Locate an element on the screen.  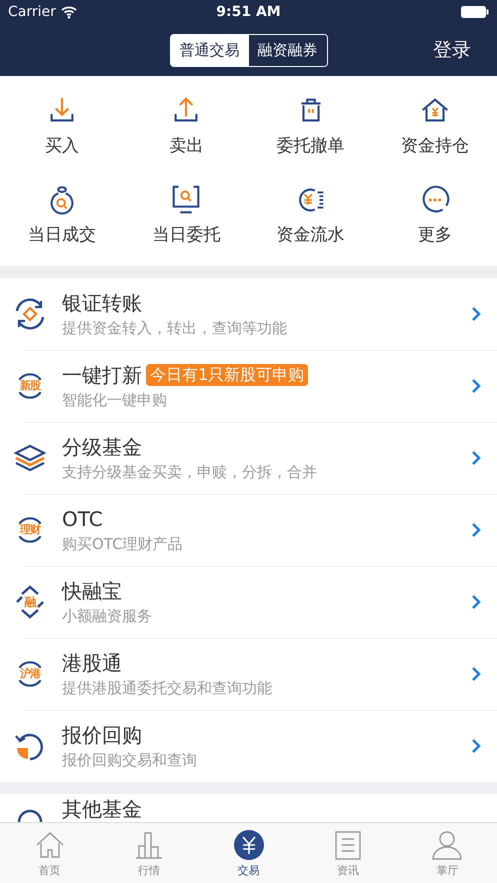
service-description: 小额融资服务 is located at coordinates (107, 616).